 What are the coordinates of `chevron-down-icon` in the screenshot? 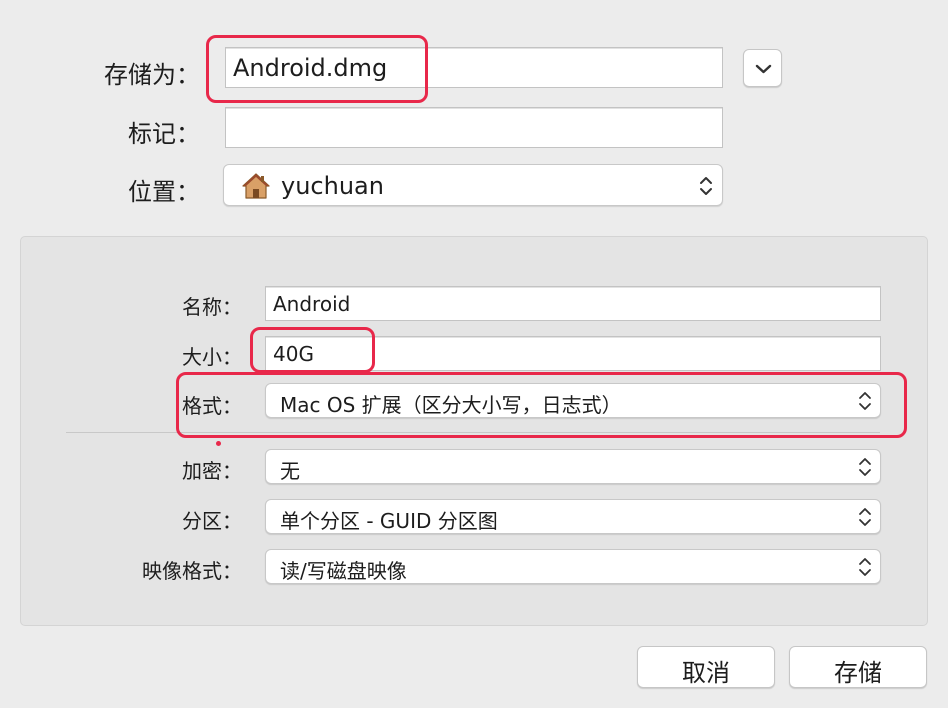 It's located at (763, 69).